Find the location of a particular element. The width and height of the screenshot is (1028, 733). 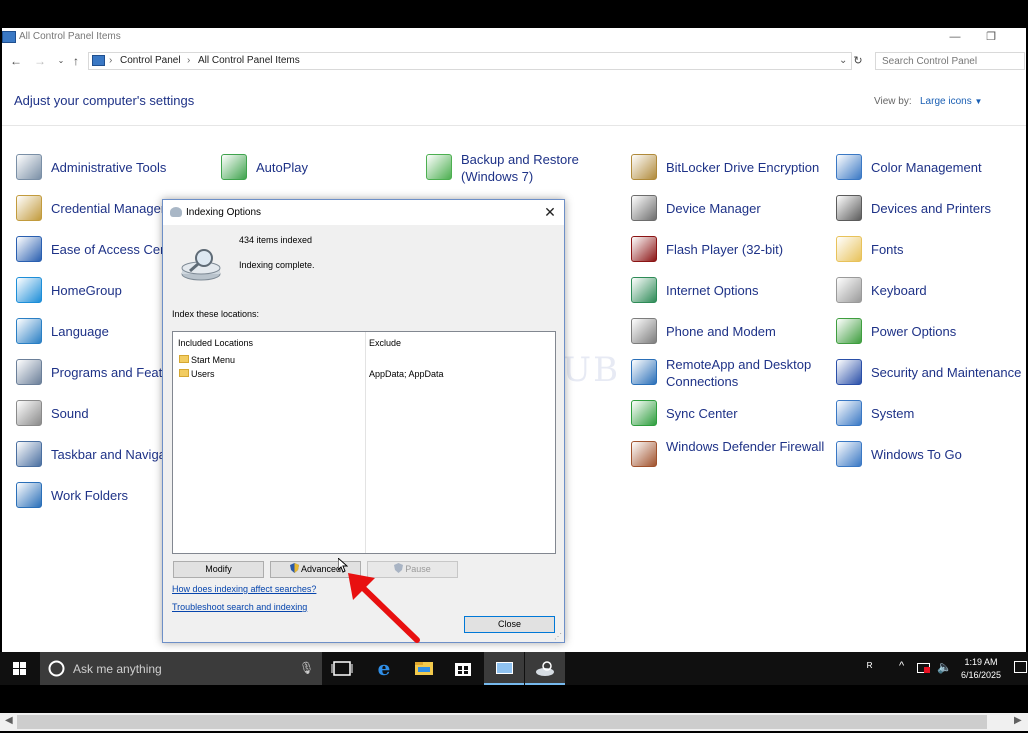

scroll-thumb is located at coordinates (502, 722).